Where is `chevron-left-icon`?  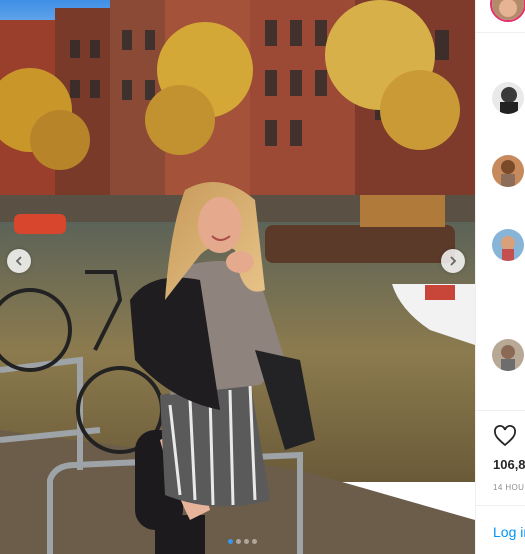
chevron-left-icon is located at coordinates (18, 261).